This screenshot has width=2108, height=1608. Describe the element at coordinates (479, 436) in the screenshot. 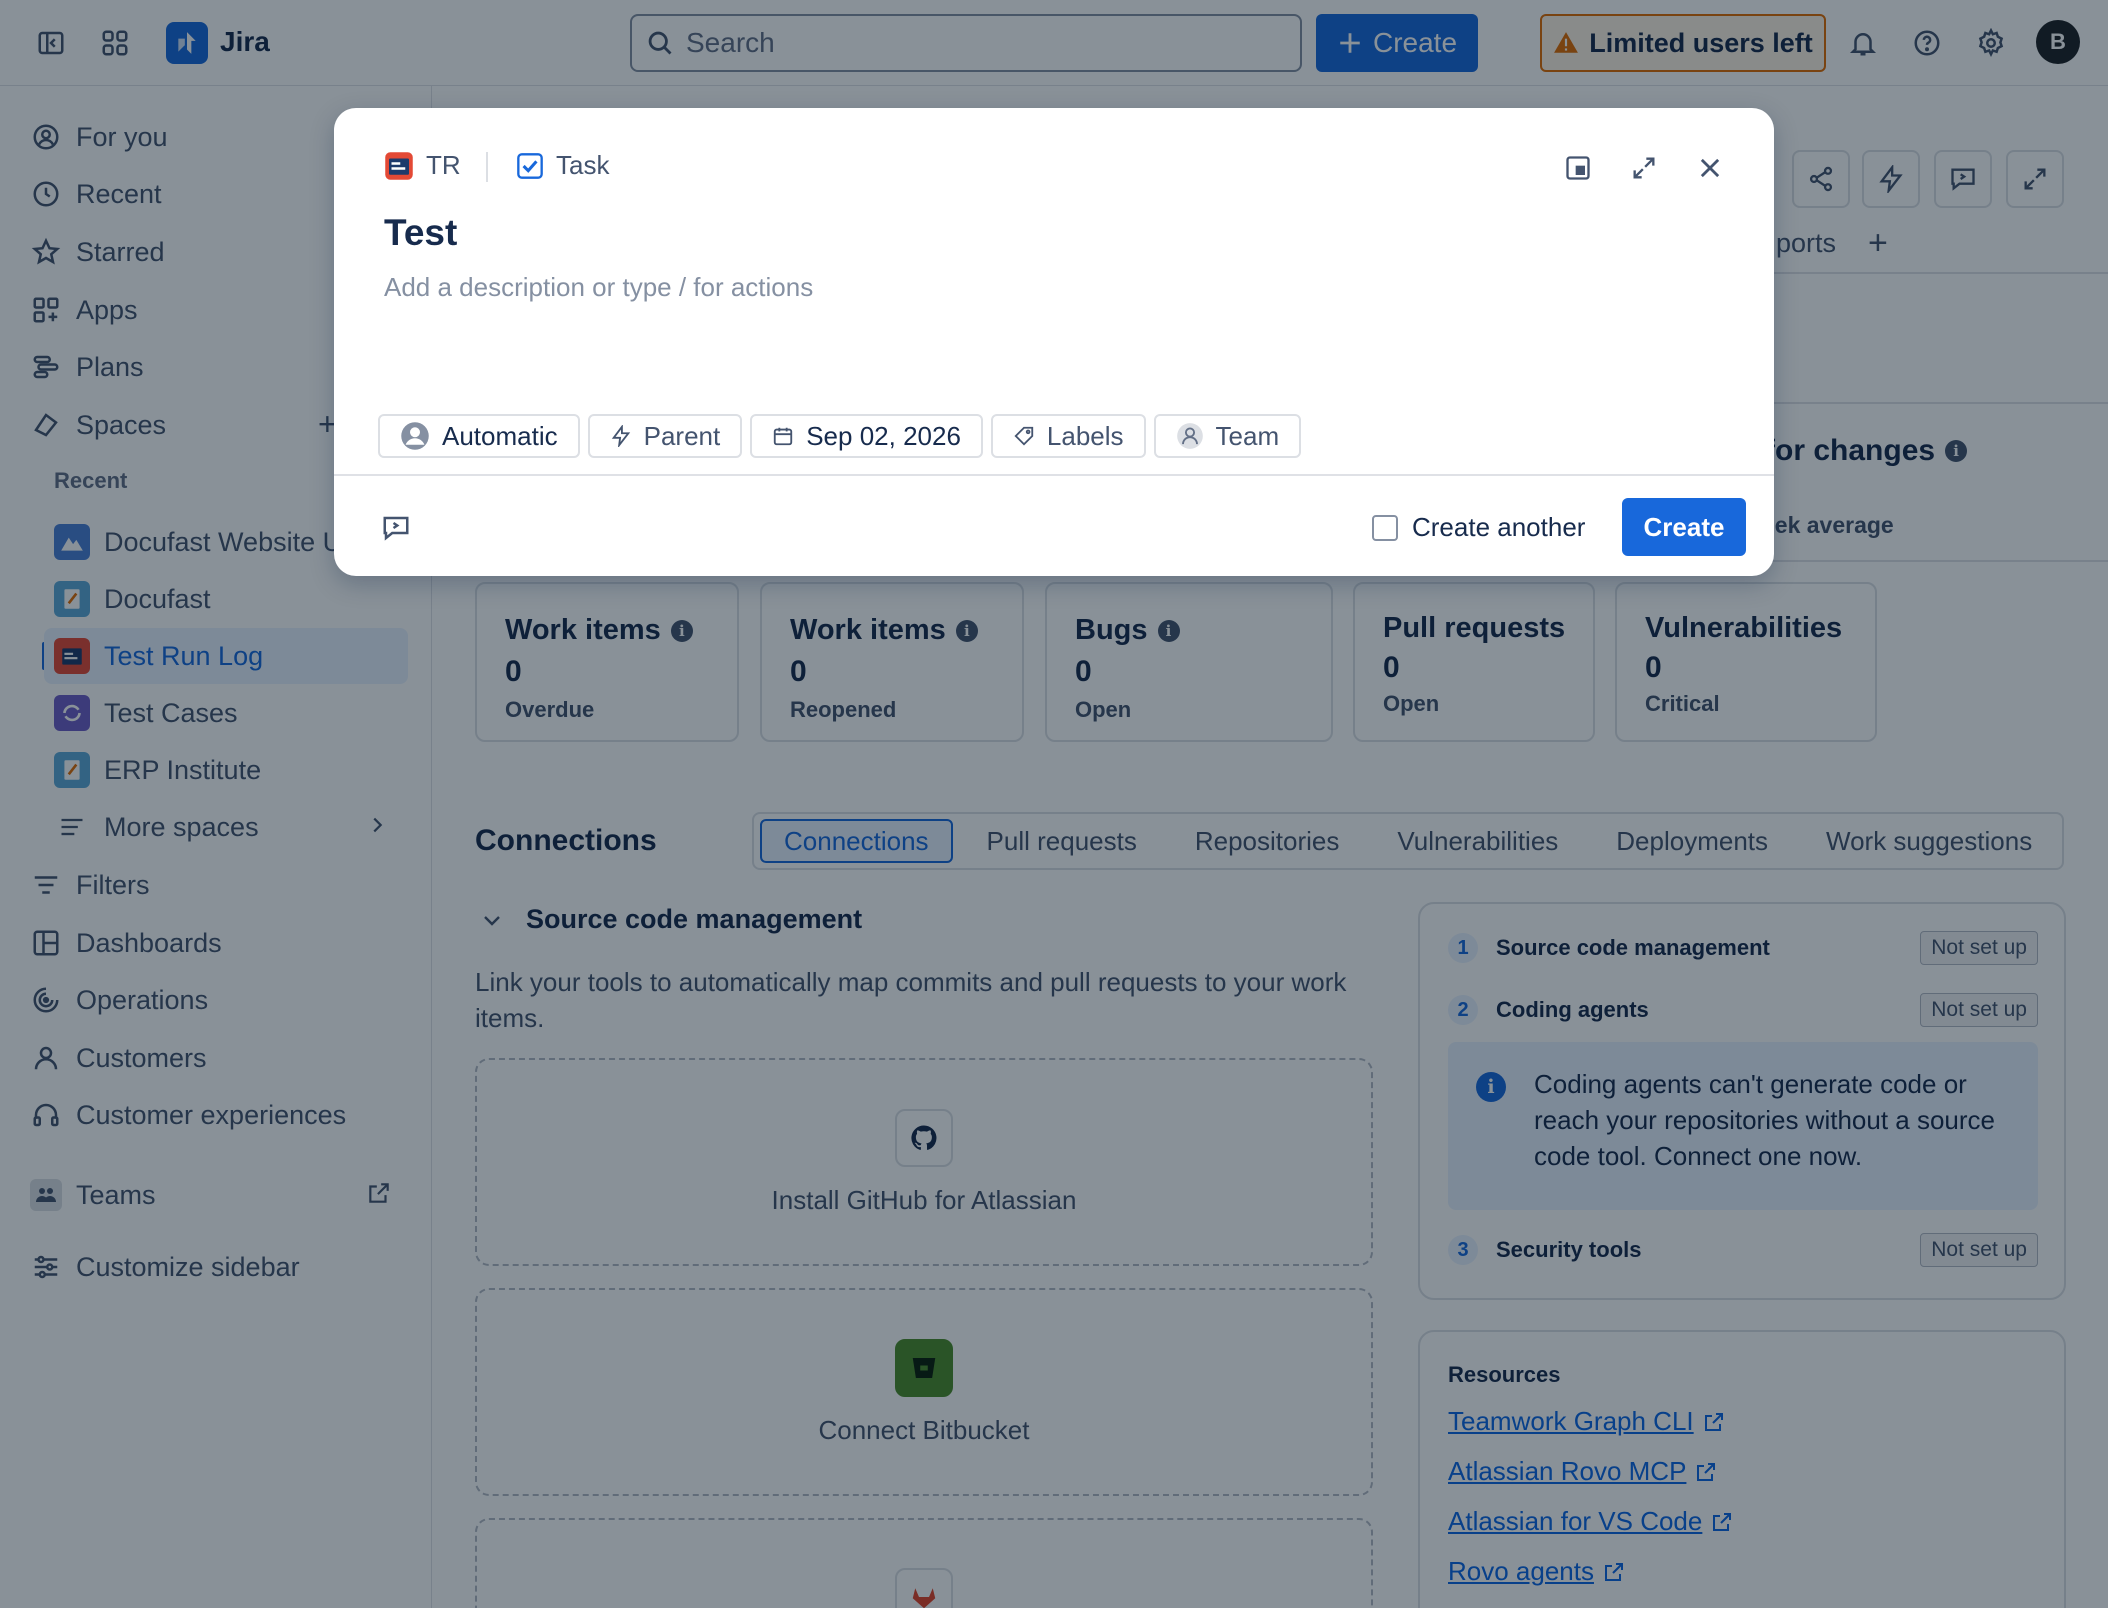

I see `assignee-field: Automatic` at that location.